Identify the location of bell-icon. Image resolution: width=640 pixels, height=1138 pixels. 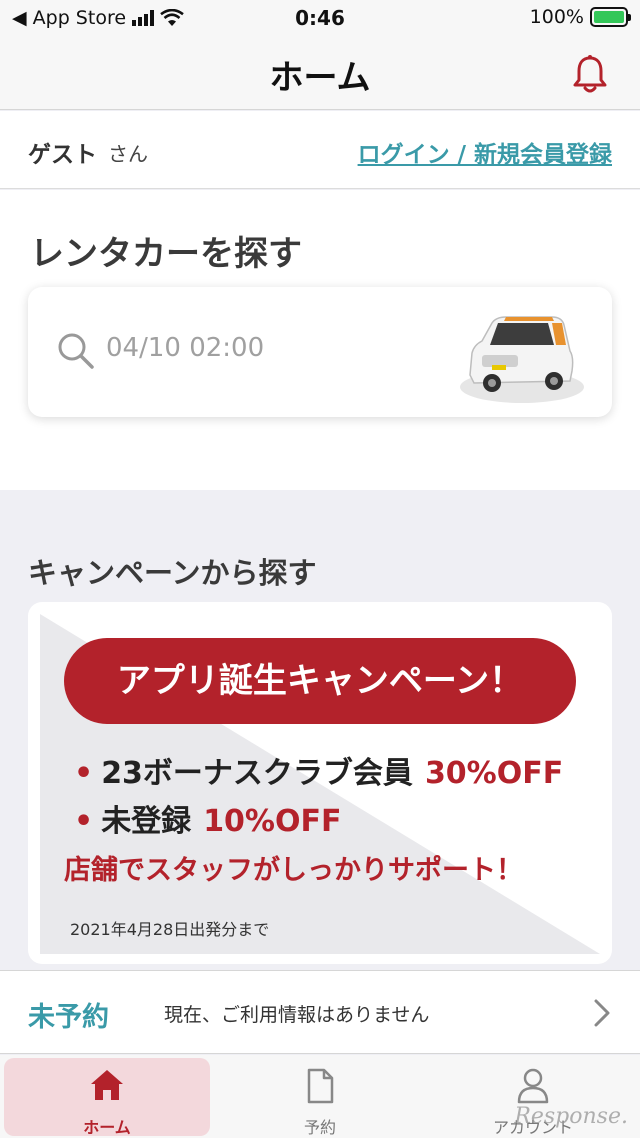
(590, 74).